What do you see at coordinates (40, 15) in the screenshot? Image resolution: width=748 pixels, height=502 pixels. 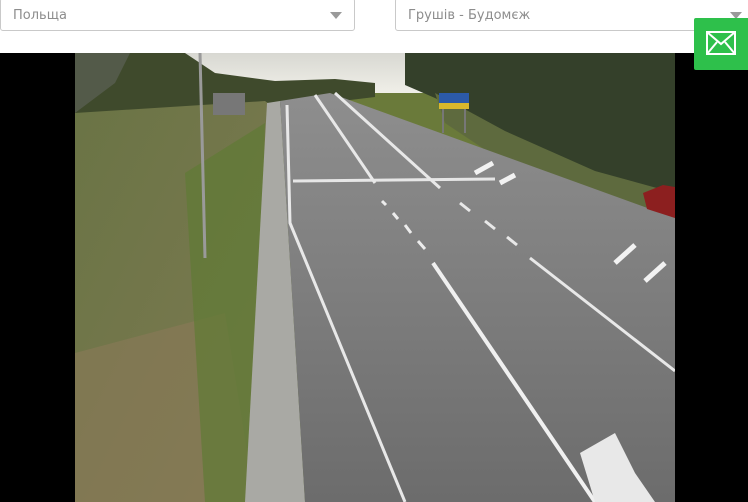 I see `country-select-value: Польща` at bounding box center [40, 15].